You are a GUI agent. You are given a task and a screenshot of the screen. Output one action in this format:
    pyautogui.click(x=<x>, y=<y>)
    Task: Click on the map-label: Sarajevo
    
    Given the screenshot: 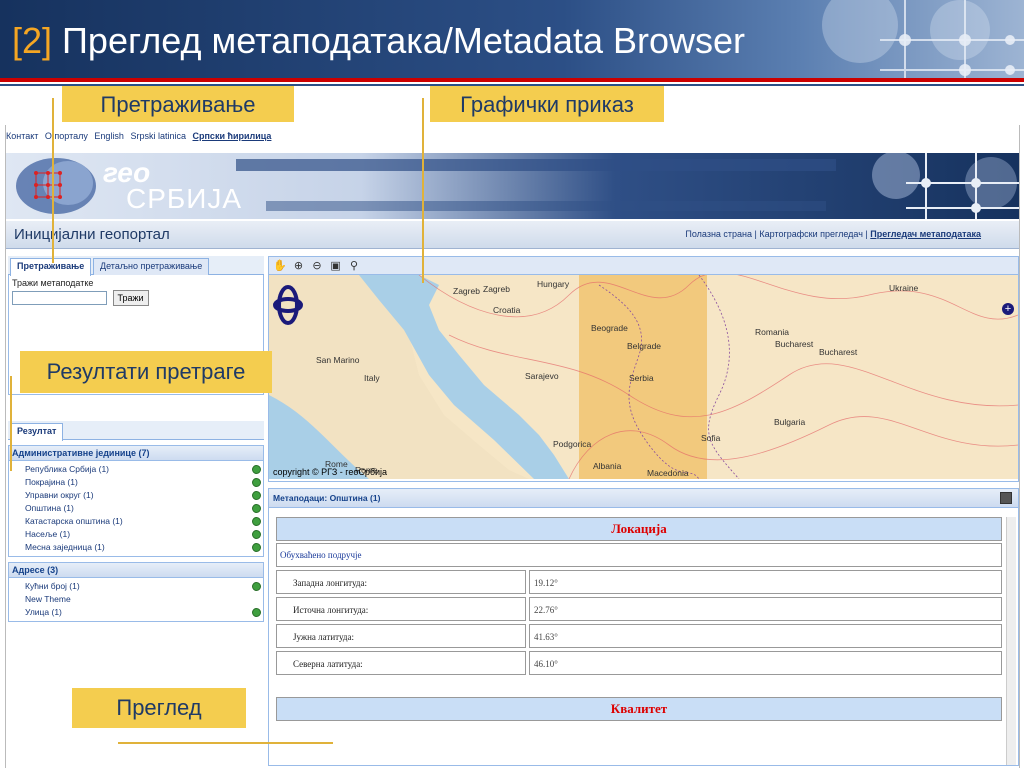 What is the action you would take?
    pyautogui.click(x=542, y=376)
    